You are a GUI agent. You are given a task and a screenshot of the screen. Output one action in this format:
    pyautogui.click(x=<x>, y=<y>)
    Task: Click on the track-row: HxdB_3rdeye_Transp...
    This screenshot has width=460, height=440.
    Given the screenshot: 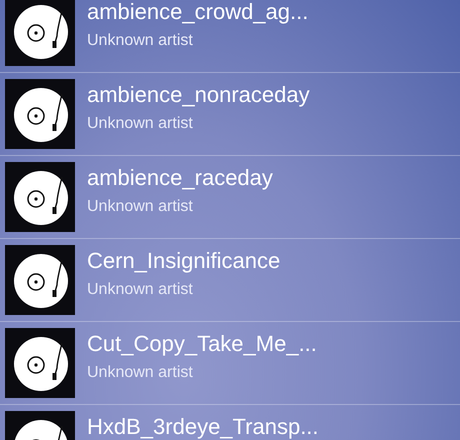 What is the action you would take?
    pyautogui.click(x=230, y=422)
    